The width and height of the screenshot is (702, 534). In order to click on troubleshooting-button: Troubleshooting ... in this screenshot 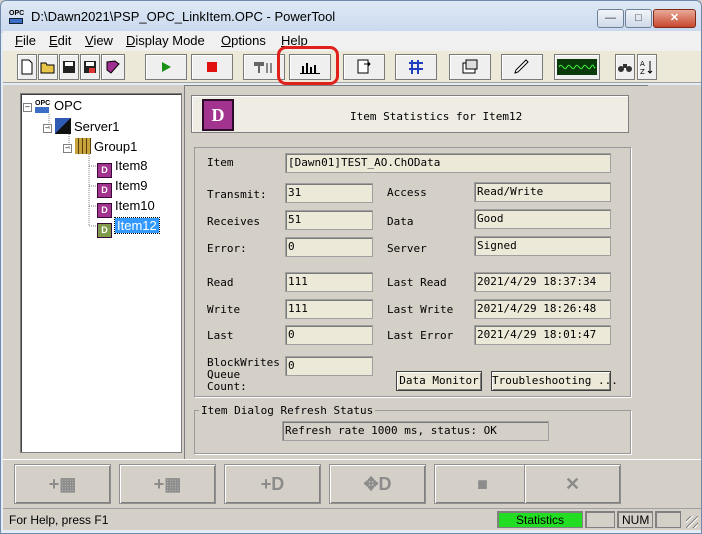, I will do `click(554, 381)`.